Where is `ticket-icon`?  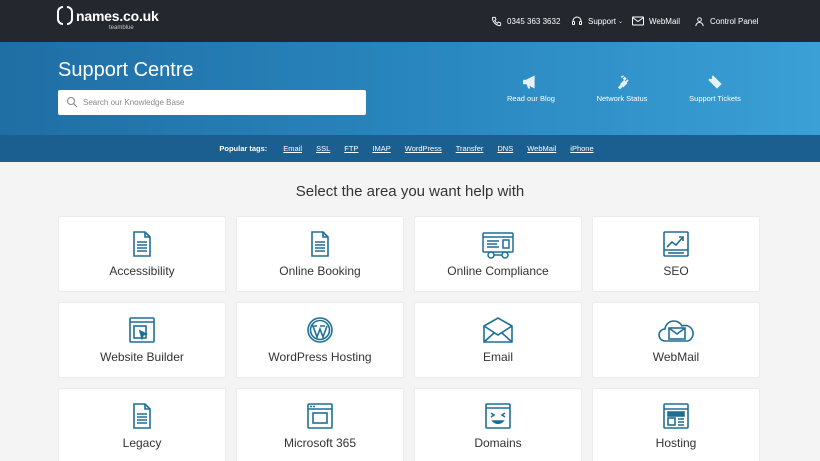 ticket-icon is located at coordinates (715, 82).